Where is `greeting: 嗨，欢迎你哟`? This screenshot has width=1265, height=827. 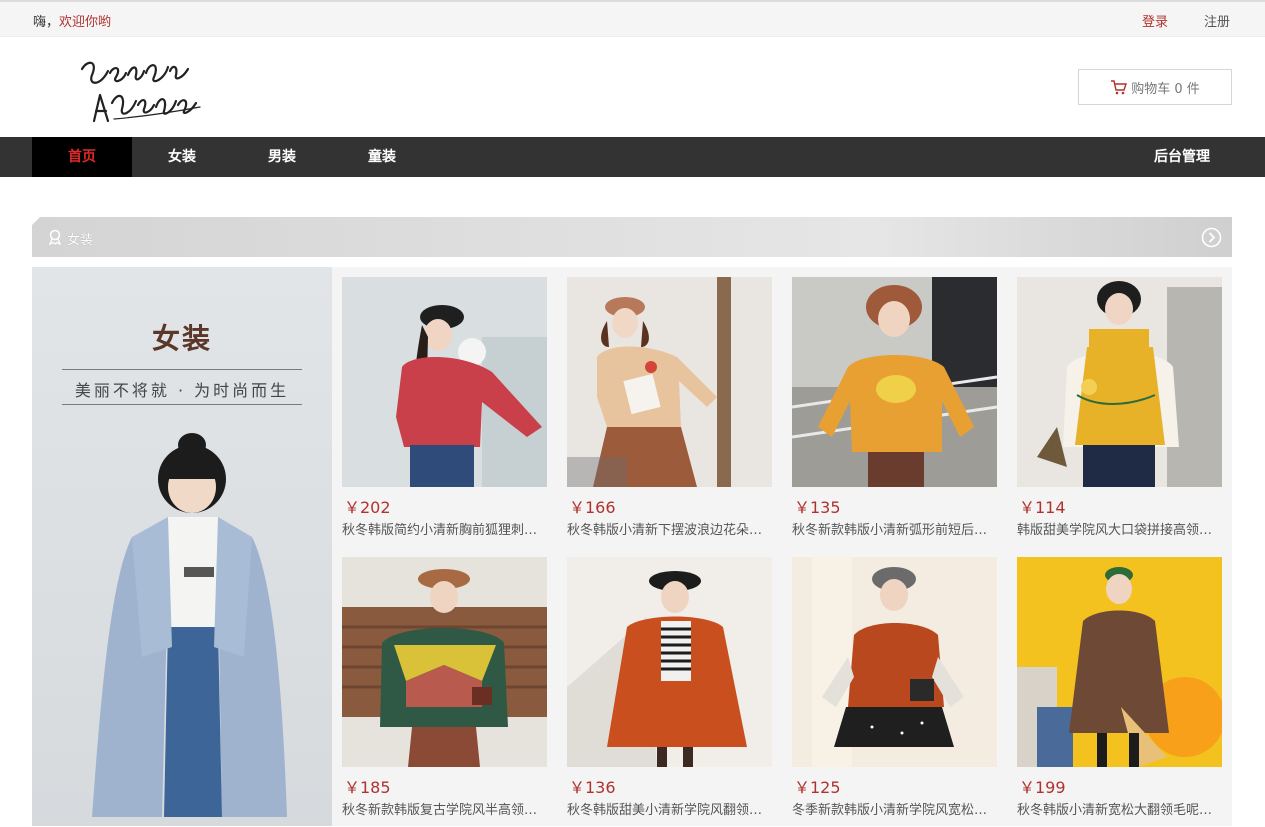 greeting: 嗨，欢迎你哟 is located at coordinates (72, 20).